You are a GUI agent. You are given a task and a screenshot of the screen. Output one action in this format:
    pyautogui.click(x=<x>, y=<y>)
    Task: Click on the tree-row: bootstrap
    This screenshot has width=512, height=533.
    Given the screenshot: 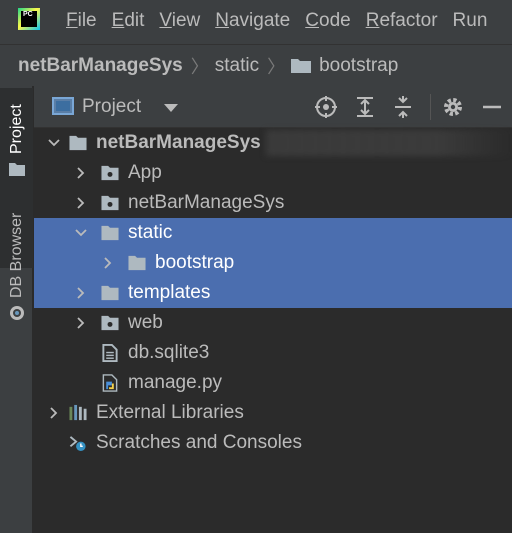 What is the action you would take?
    pyautogui.click(x=273, y=263)
    